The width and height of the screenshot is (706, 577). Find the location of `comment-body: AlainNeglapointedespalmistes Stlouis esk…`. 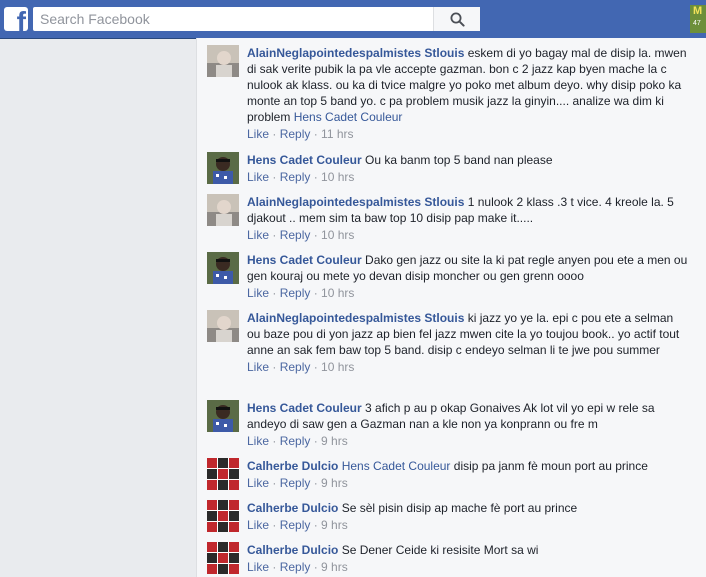

comment-body: AlainNeglapointedespalmistes Stlouis esk… is located at coordinates (468, 93).